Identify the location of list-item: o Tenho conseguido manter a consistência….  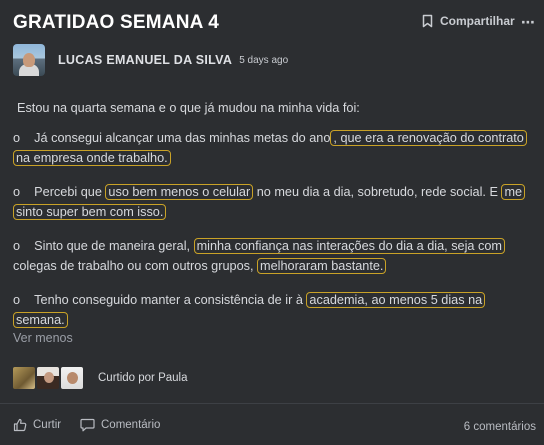
(273, 310).